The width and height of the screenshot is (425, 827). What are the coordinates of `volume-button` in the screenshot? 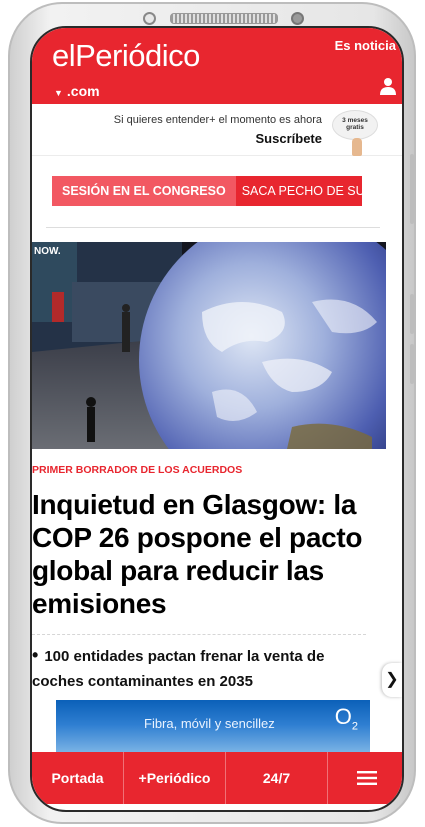 It's located at (412, 189).